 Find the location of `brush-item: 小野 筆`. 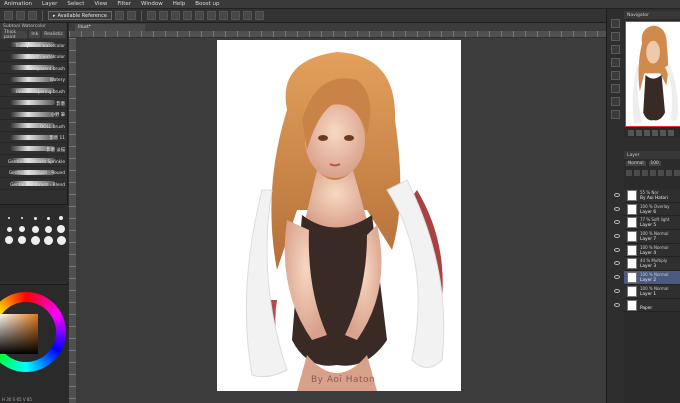

brush-item: 小野 筆 is located at coordinates (33, 115).